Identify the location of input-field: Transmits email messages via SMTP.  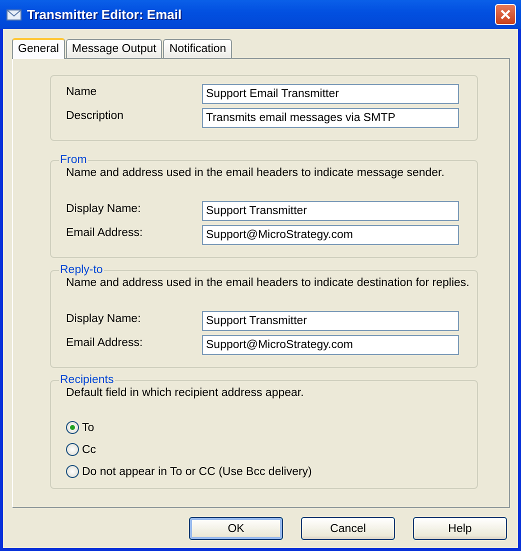
(330, 118).